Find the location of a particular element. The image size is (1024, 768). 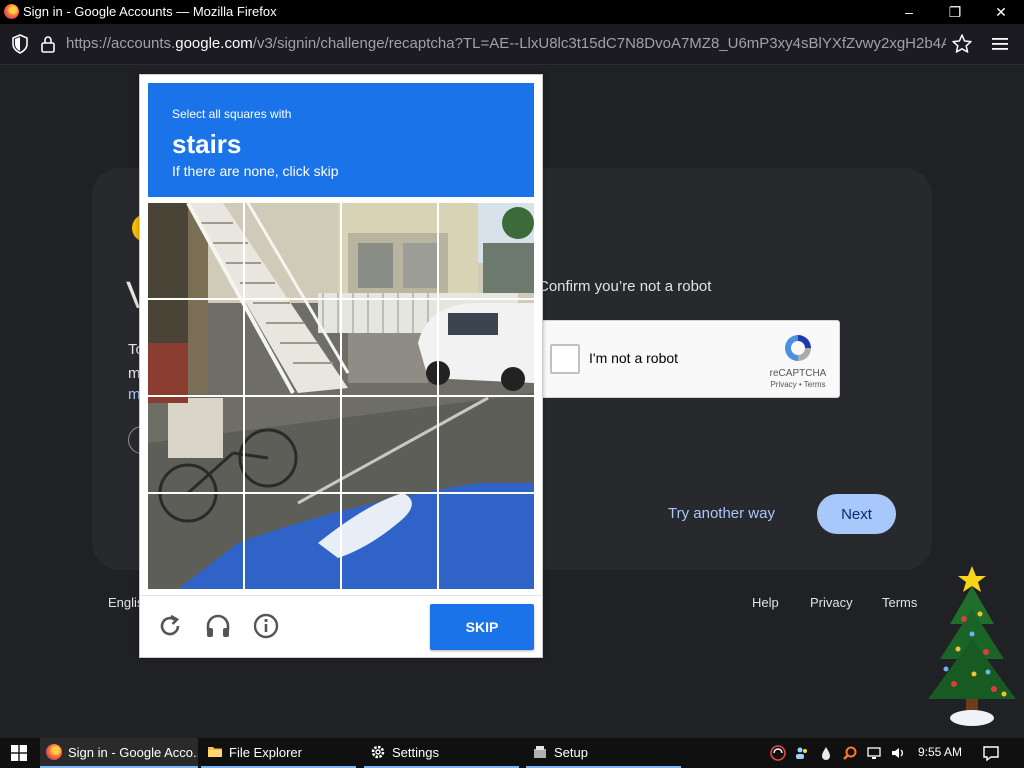

lock-icon is located at coordinates (48, 44).